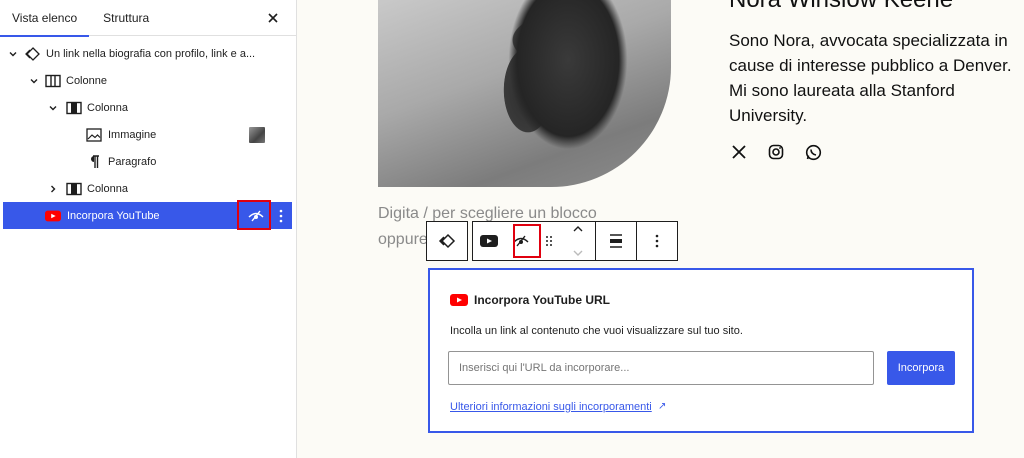  I want to click on embed-header: Incorpora YouTube URL, so click(530, 300).